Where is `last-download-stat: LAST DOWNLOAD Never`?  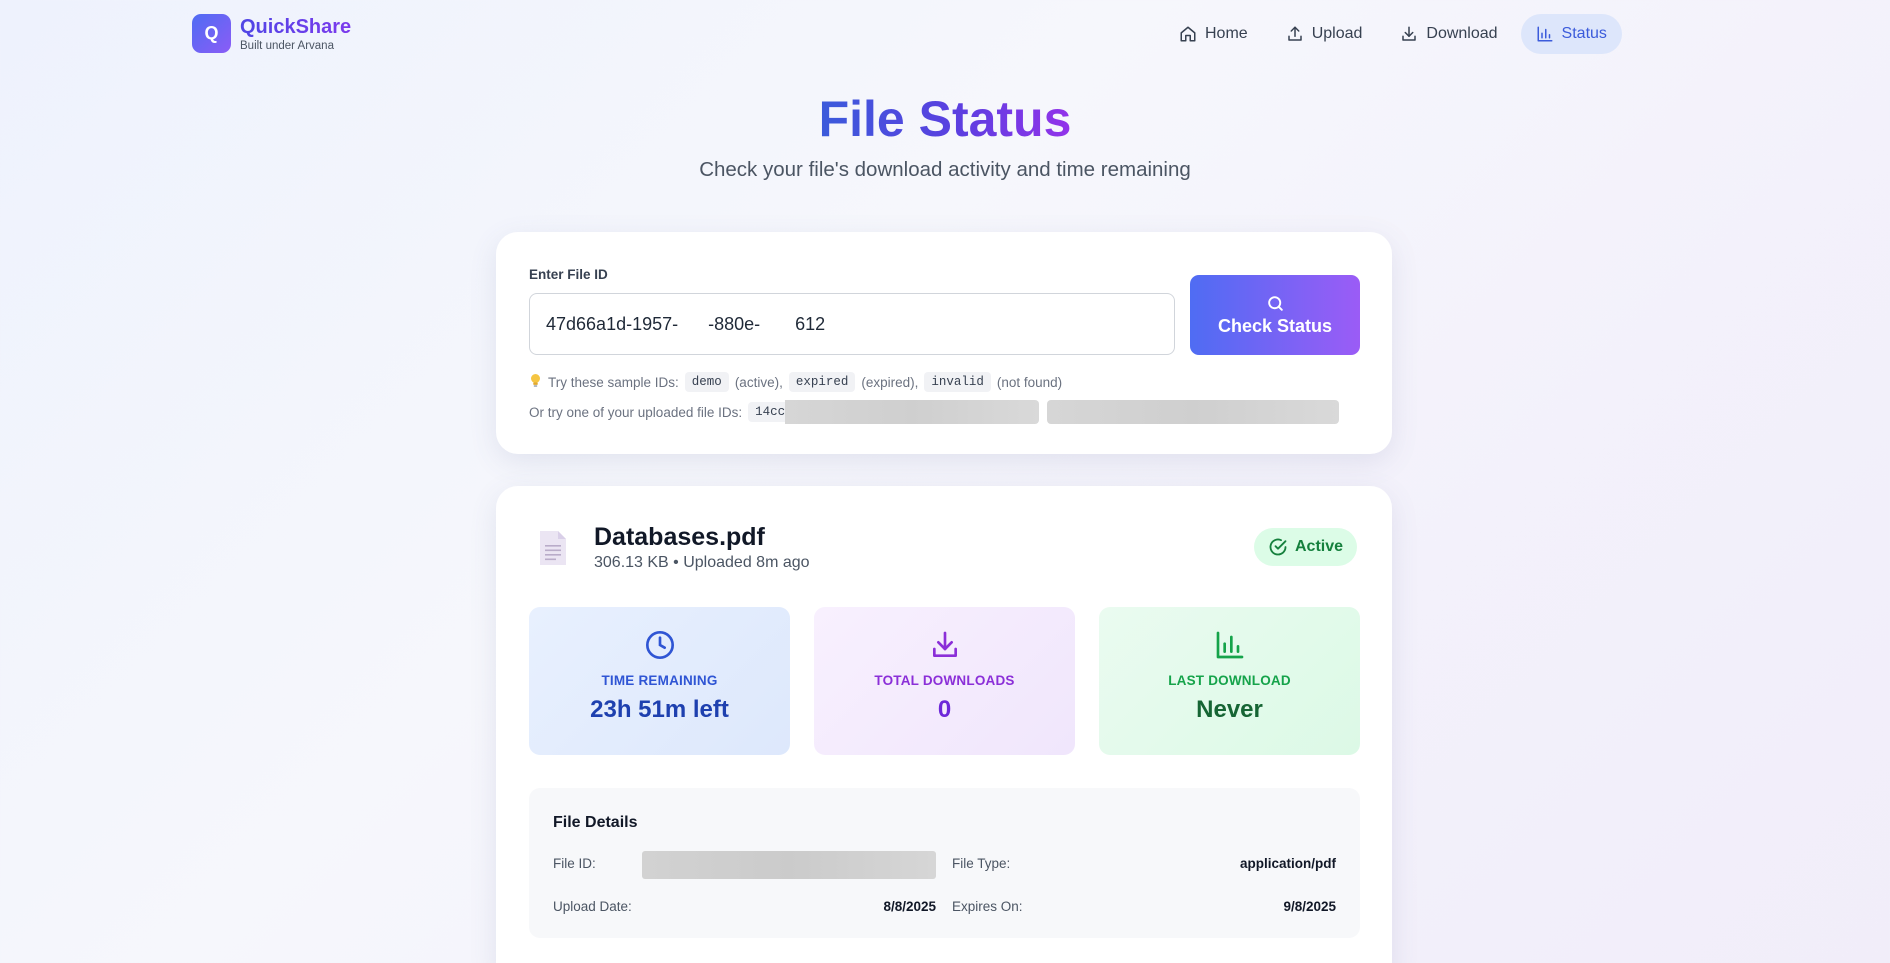 last-download-stat: LAST DOWNLOAD Never is located at coordinates (1229, 681).